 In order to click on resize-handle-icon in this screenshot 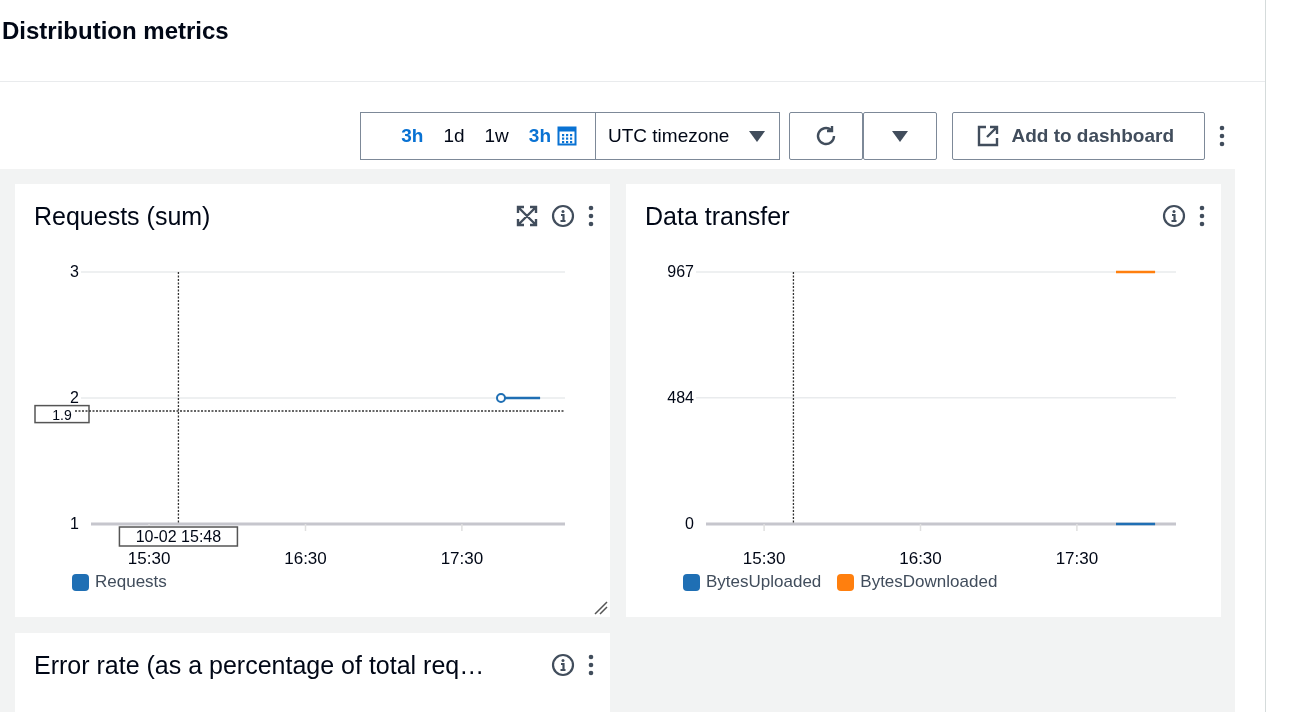, I will do `click(601, 608)`.